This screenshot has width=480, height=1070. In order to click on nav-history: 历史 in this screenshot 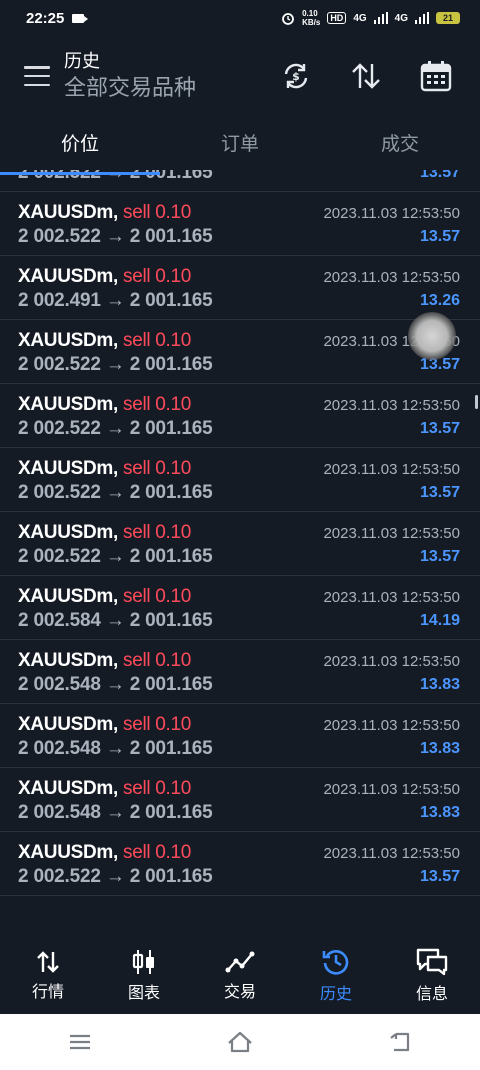, I will do `click(336, 976)`.